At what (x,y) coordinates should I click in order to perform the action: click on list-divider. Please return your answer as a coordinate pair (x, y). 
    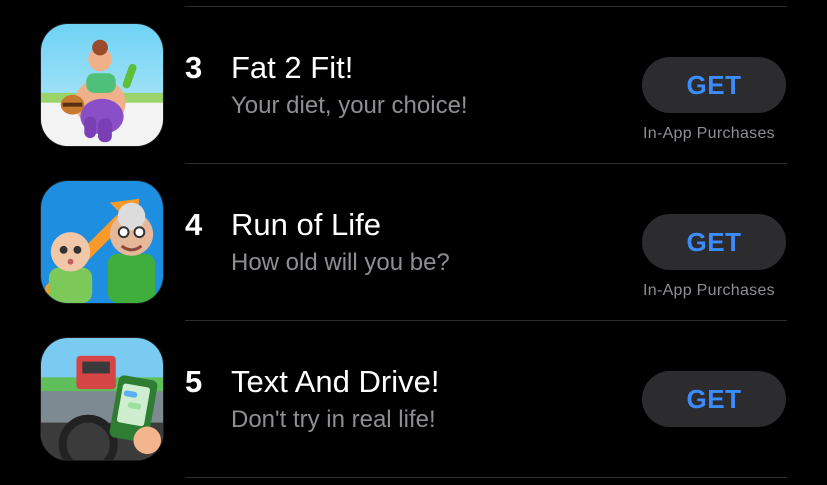
    Looking at the image, I should click on (486, 477).